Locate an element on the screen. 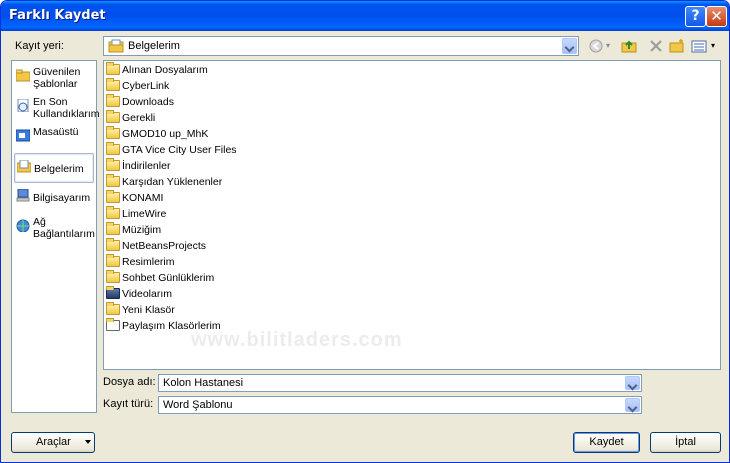  close-button: ✕ is located at coordinates (716, 16).